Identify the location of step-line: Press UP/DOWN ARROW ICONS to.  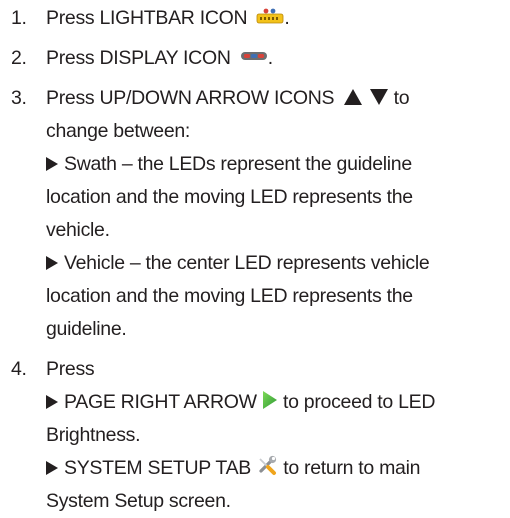
(278, 98).